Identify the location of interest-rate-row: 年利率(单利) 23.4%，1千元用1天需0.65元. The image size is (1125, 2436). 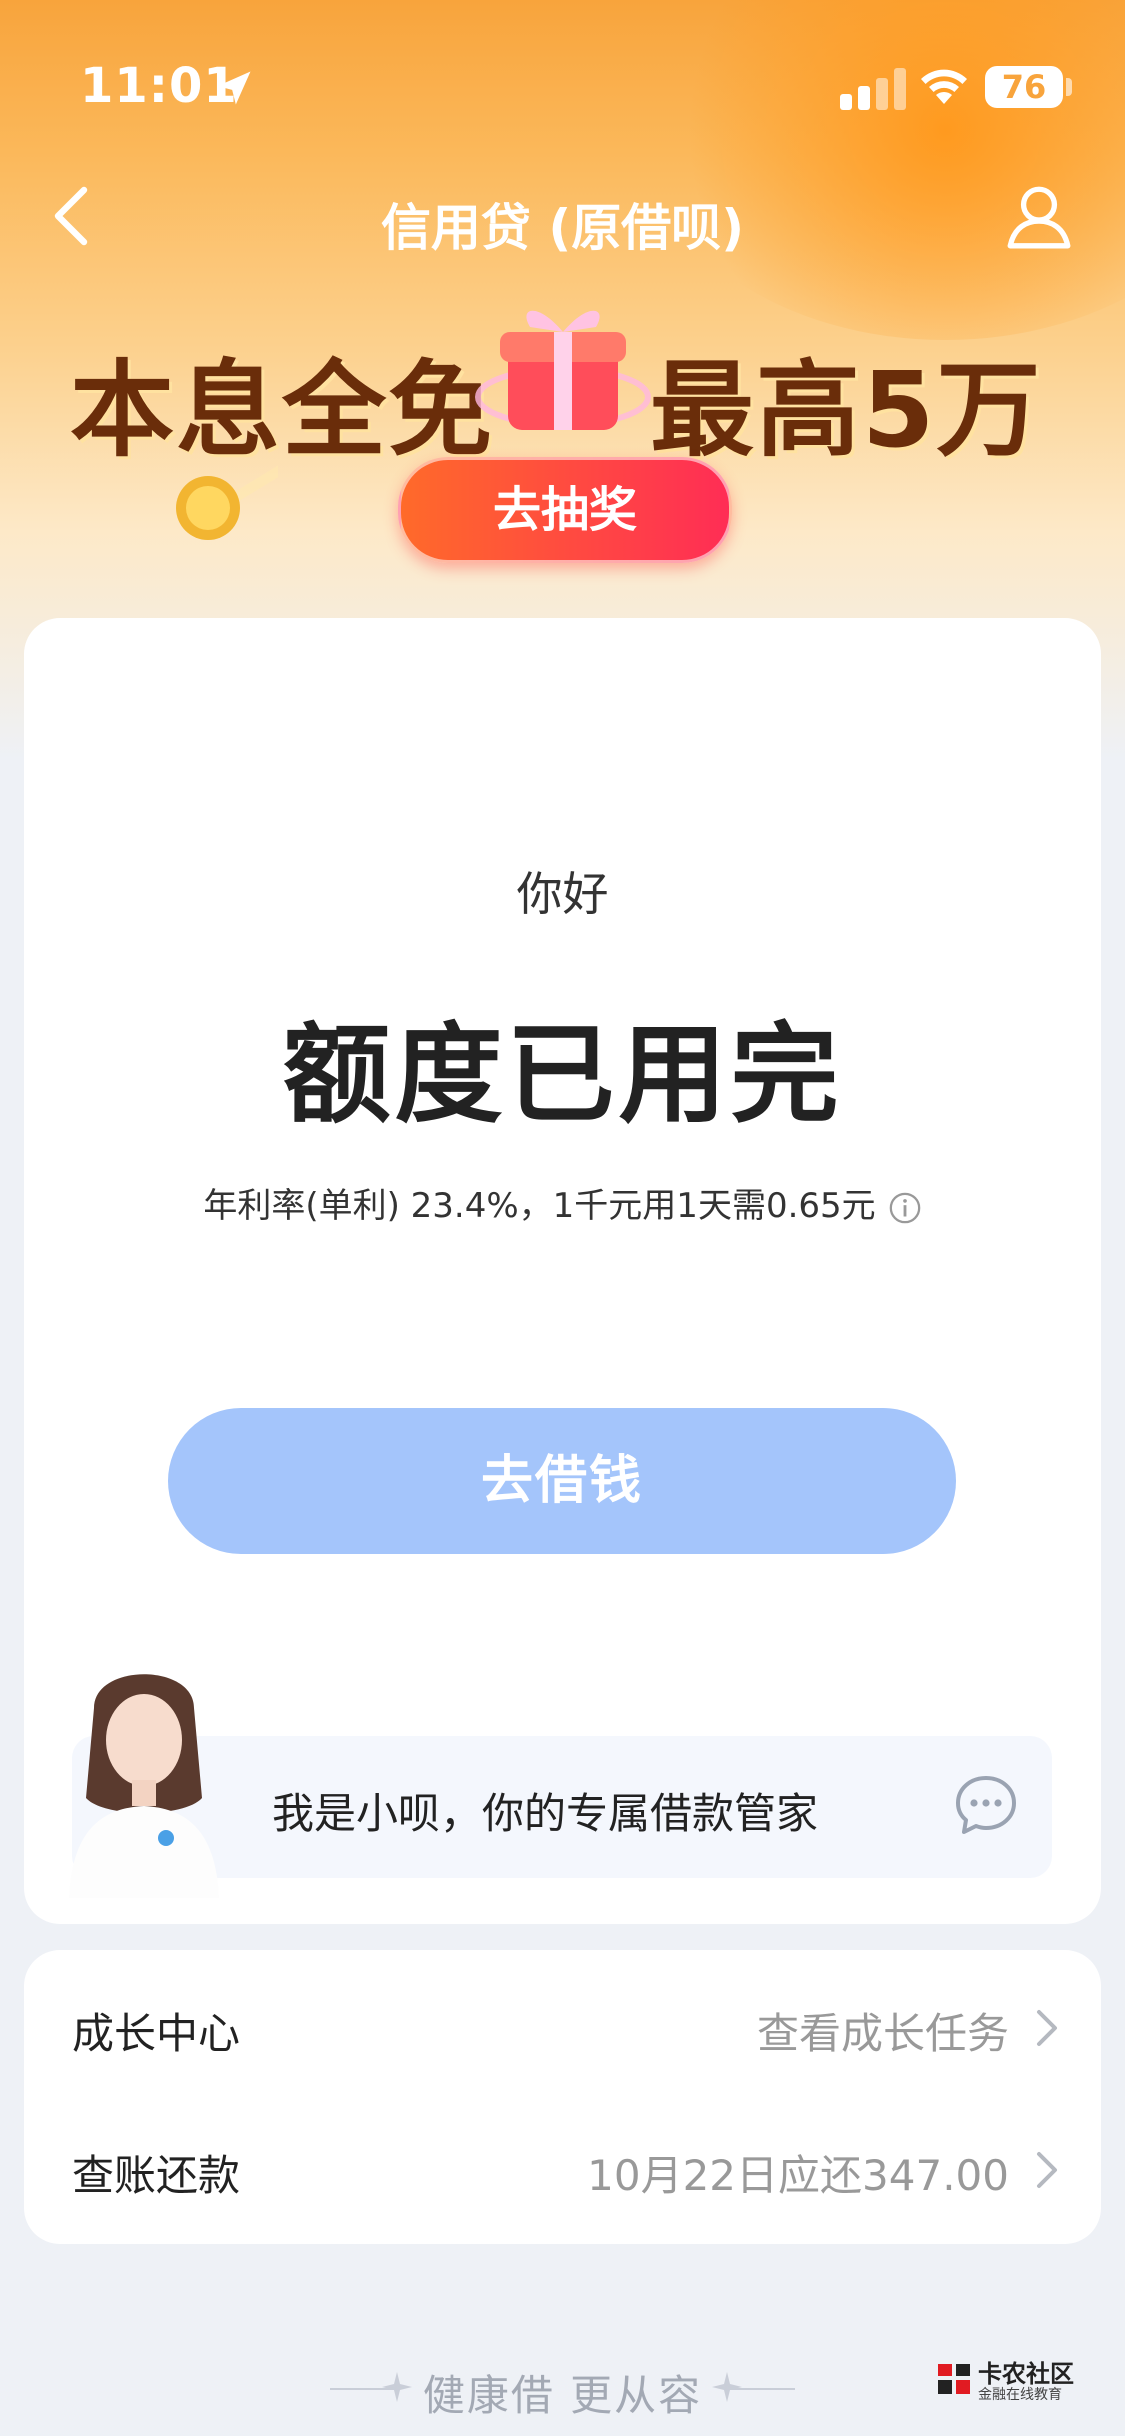
(562, 1202).